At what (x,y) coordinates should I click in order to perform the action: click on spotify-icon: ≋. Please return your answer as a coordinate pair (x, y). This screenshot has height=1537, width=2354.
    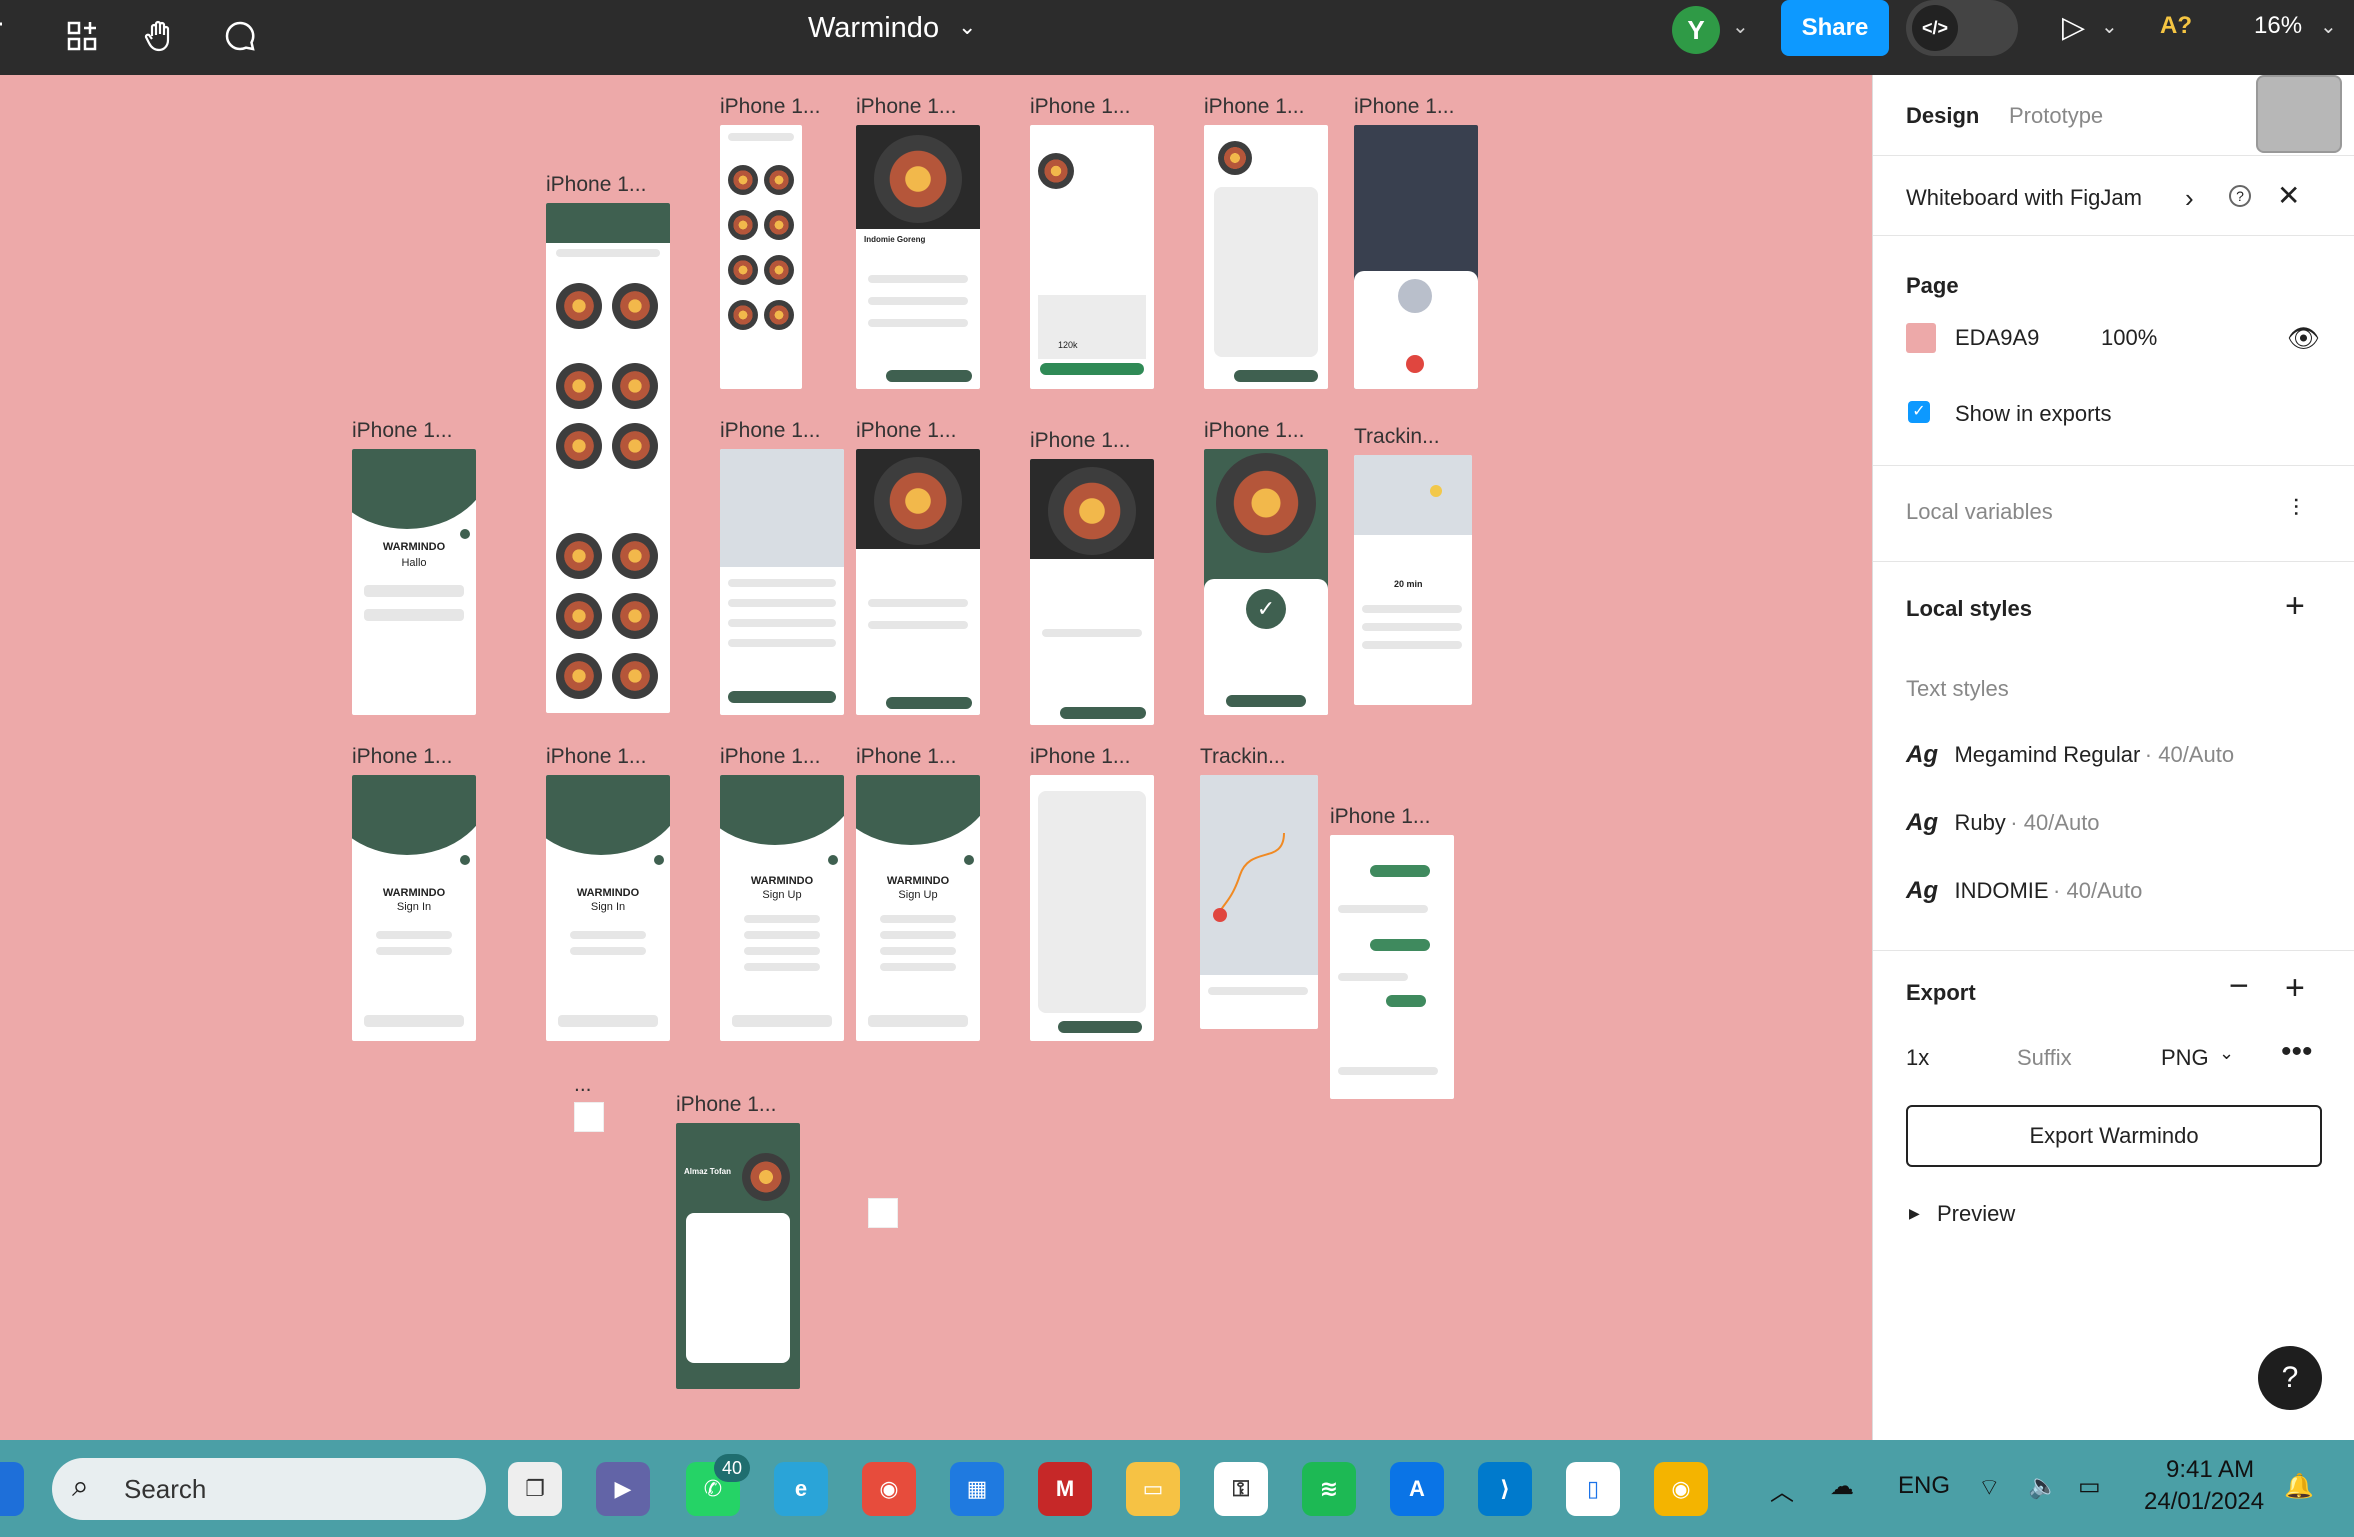
    Looking at the image, I should click on (1329, 1489).